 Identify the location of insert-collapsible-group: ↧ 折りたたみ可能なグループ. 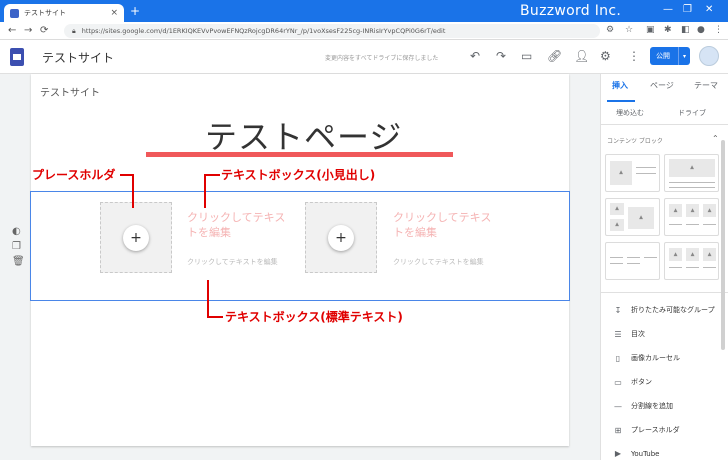
(663, 310).